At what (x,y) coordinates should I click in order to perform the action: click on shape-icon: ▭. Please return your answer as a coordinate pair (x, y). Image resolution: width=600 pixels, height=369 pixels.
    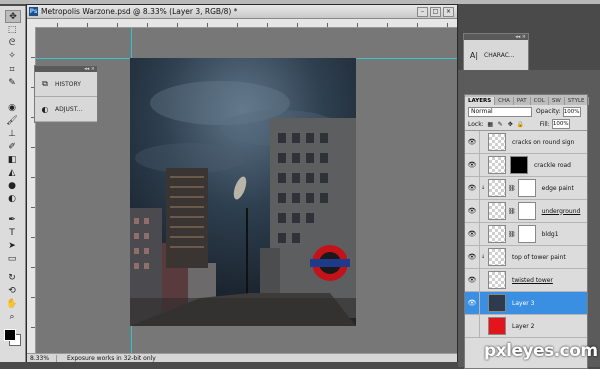
    Looking at the image, I should click on (12, 258).